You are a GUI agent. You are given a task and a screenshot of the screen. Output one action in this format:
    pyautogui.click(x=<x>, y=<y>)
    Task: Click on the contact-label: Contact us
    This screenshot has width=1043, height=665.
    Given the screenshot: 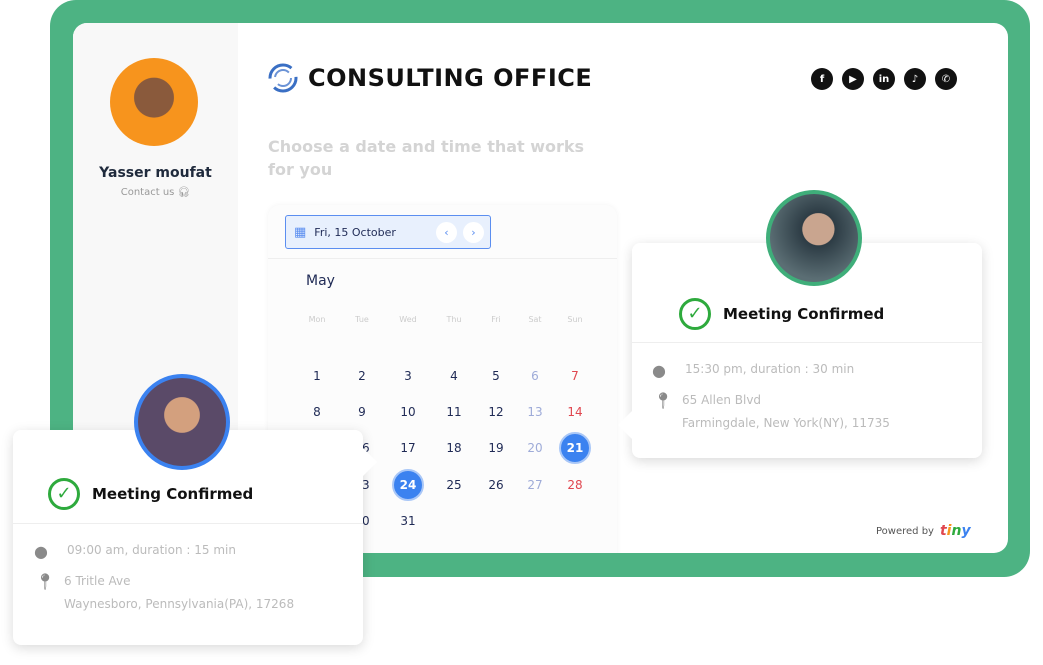 What is the action you would take?
    pyautogui.click(x=147, y=192)
    